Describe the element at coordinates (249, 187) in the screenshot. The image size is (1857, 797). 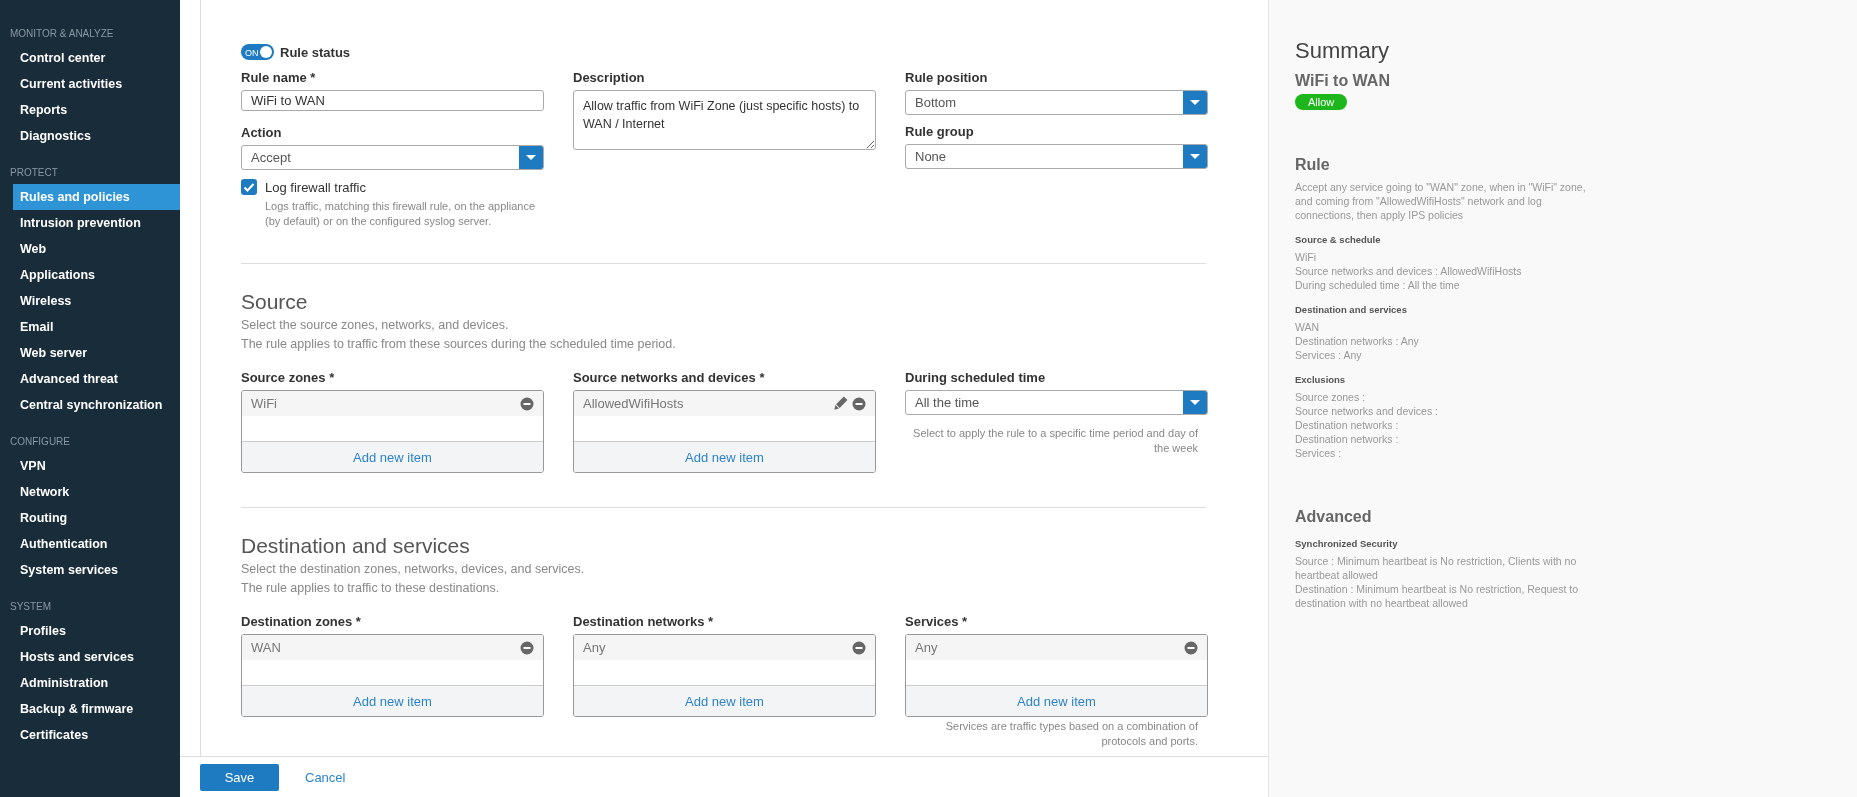
I see `checkbox` at that location.